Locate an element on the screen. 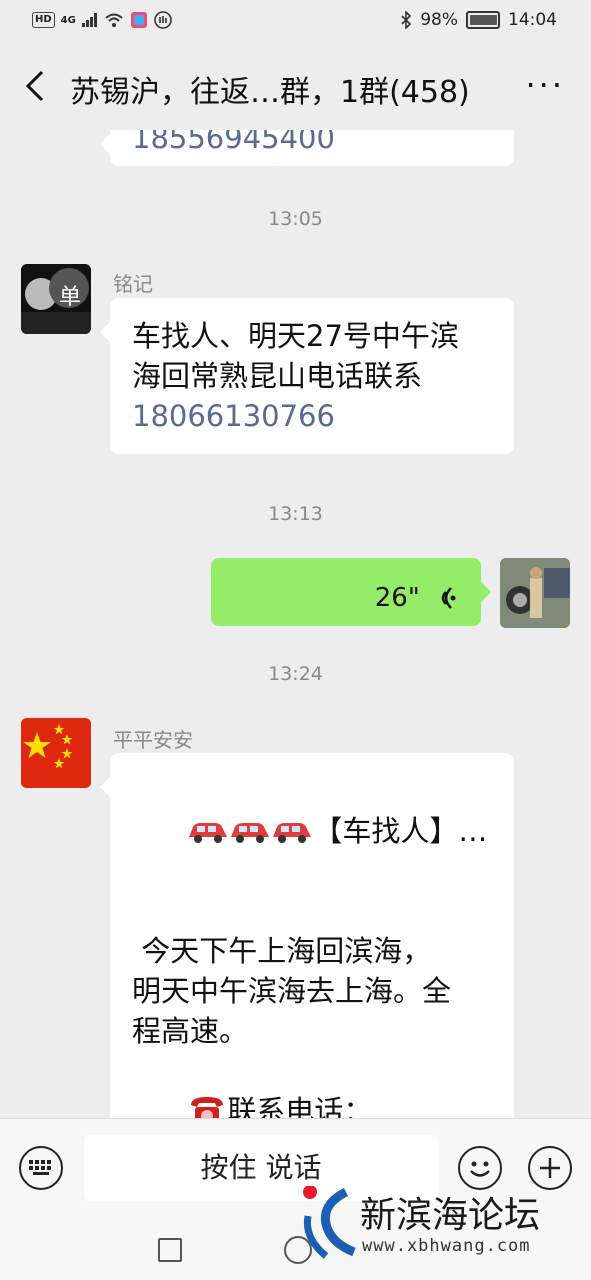 Image resolution: width=591 pixels, height=1280 pixels. timestamp: 13:13 is located at coordinates (295, 514).